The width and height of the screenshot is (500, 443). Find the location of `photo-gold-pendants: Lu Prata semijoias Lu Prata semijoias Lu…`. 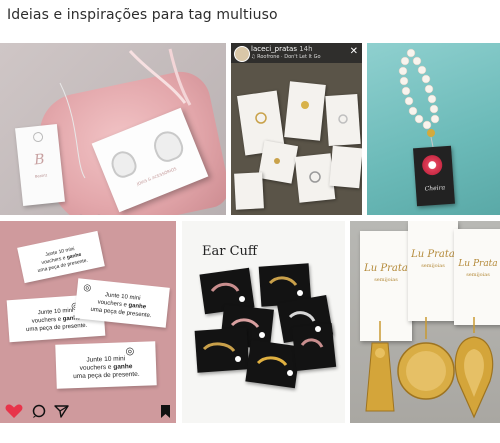

photo-gold-pendants: Lu Prata semijoias Lu Prata semijoias Lu… is located at coordinates (425, 322).